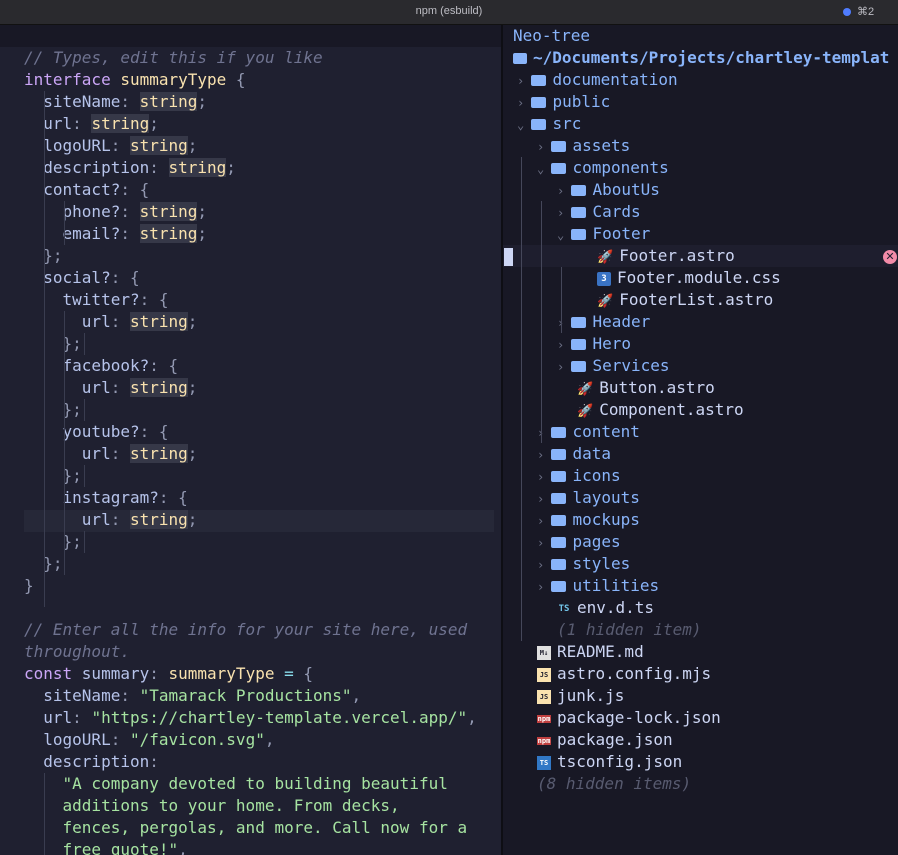 This screenshot has height=855, width=898. Describe the element at coordinates (890, 257) in the screenshot. I see `close-icon: ✕` at that location.